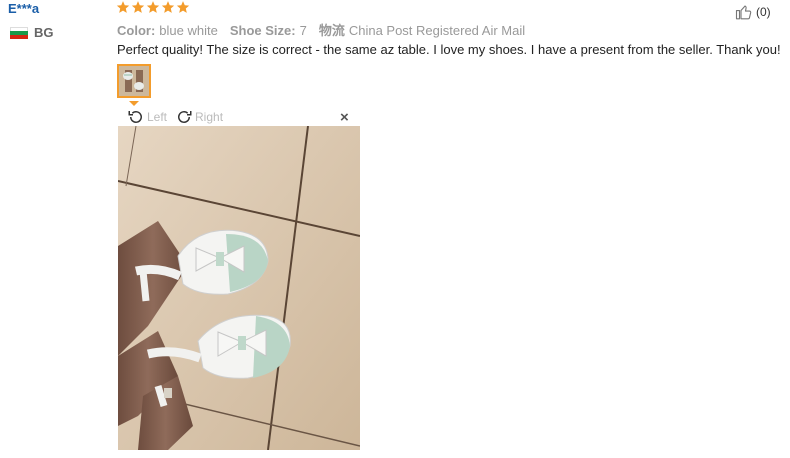 The height and width of the screenshot is (458, 790). What do you see at coordinates (136, 30) in the screenshot?
I see `color-label: Color:` at bounding box center [136, 30].